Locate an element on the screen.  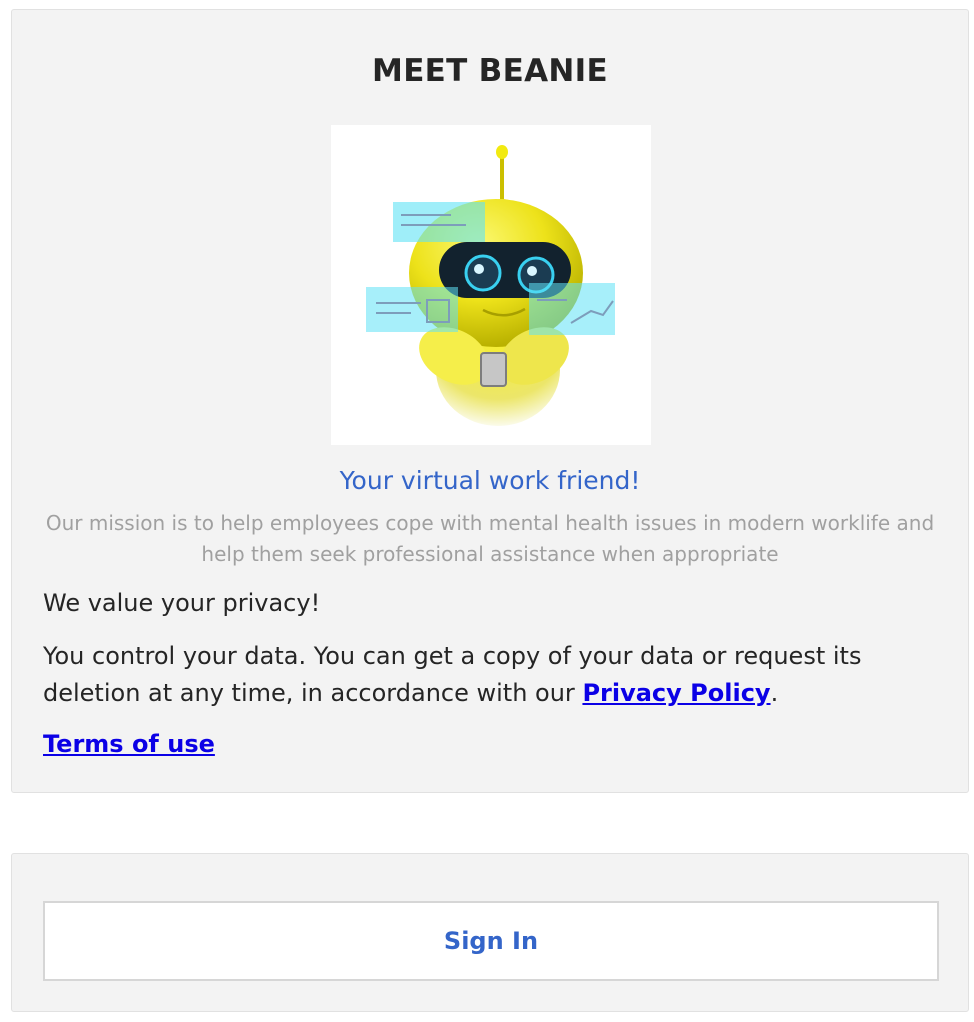
robot-illustration is located at coordinates (490, 285).